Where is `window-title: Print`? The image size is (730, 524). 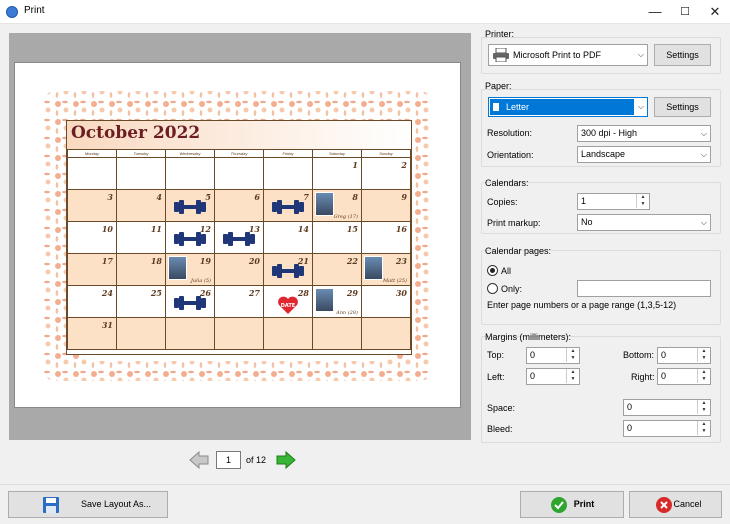 window-title: Print is located at coordinates (34, 10).